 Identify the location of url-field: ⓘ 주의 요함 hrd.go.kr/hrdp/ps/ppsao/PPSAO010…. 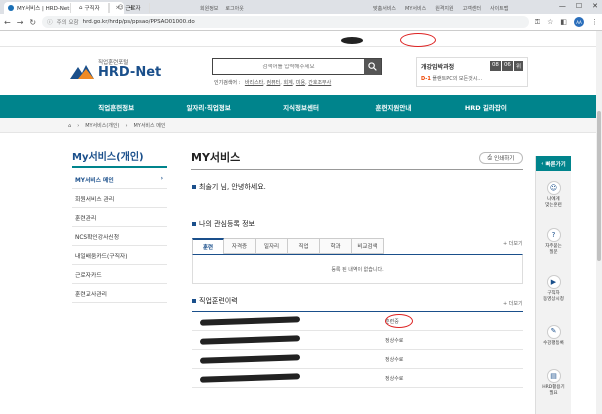
(285, 22).